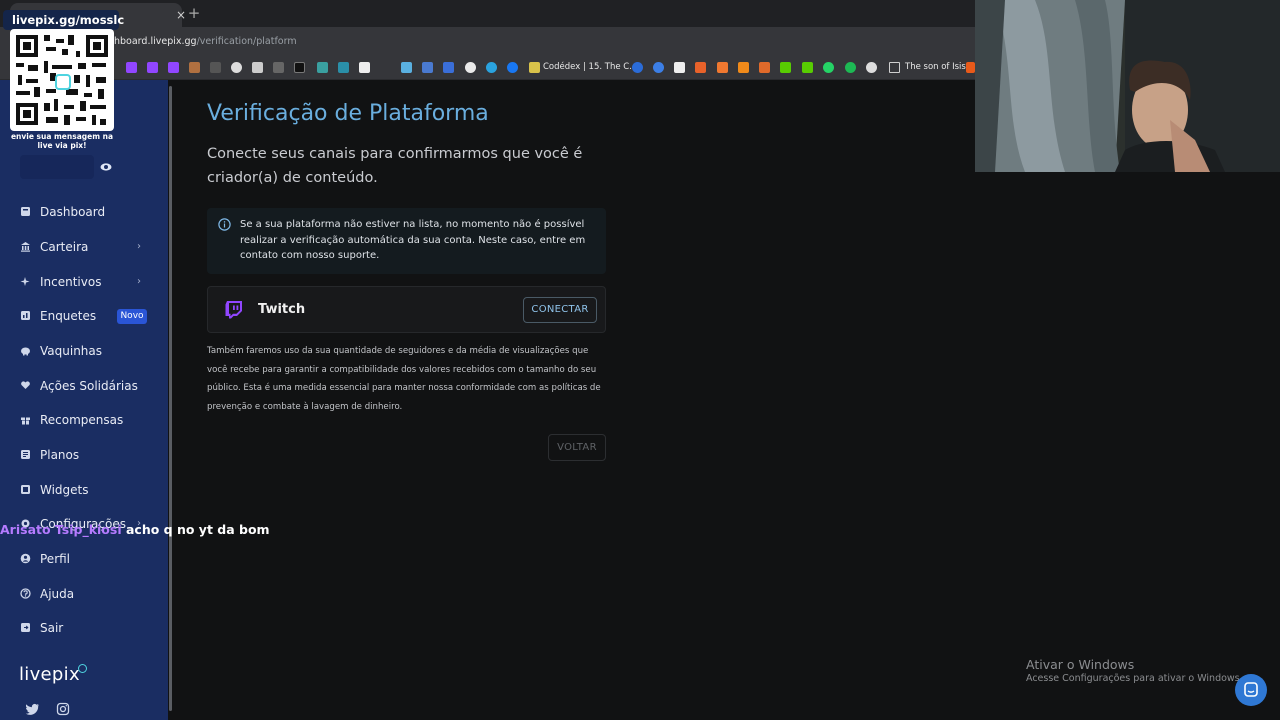 This screenshot has height=720, width=1280. I want to click on sidebar-item-vaquinhas: Vaquinhas, so click(85, 351).